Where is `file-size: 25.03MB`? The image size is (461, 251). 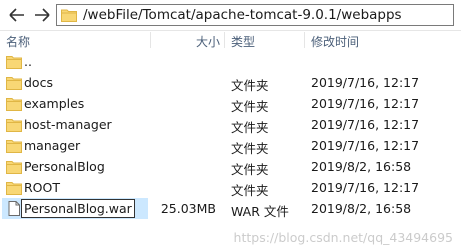
file-size: 25.03MB is located at coordinates (188, 208).